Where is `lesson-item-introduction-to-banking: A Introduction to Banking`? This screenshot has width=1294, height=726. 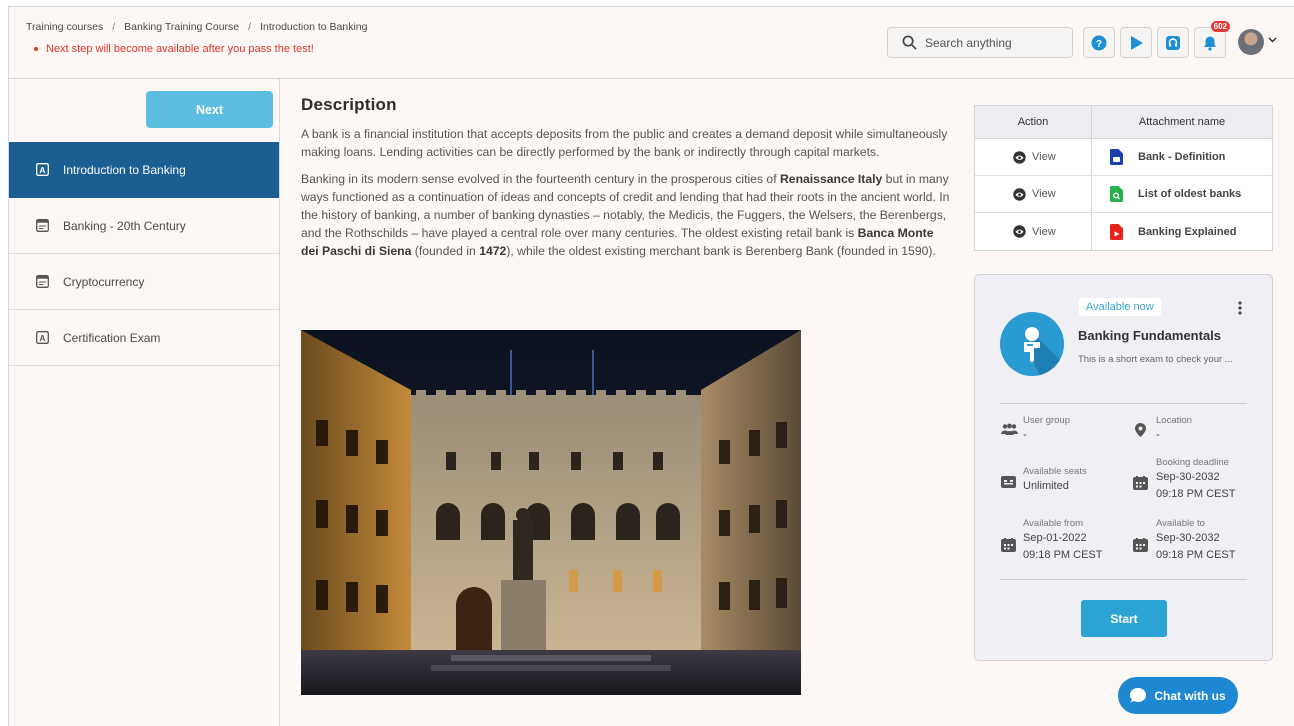 lesson-item-introduction-to-banking: A Introduction to Banking is located at coordinates (144, 170).